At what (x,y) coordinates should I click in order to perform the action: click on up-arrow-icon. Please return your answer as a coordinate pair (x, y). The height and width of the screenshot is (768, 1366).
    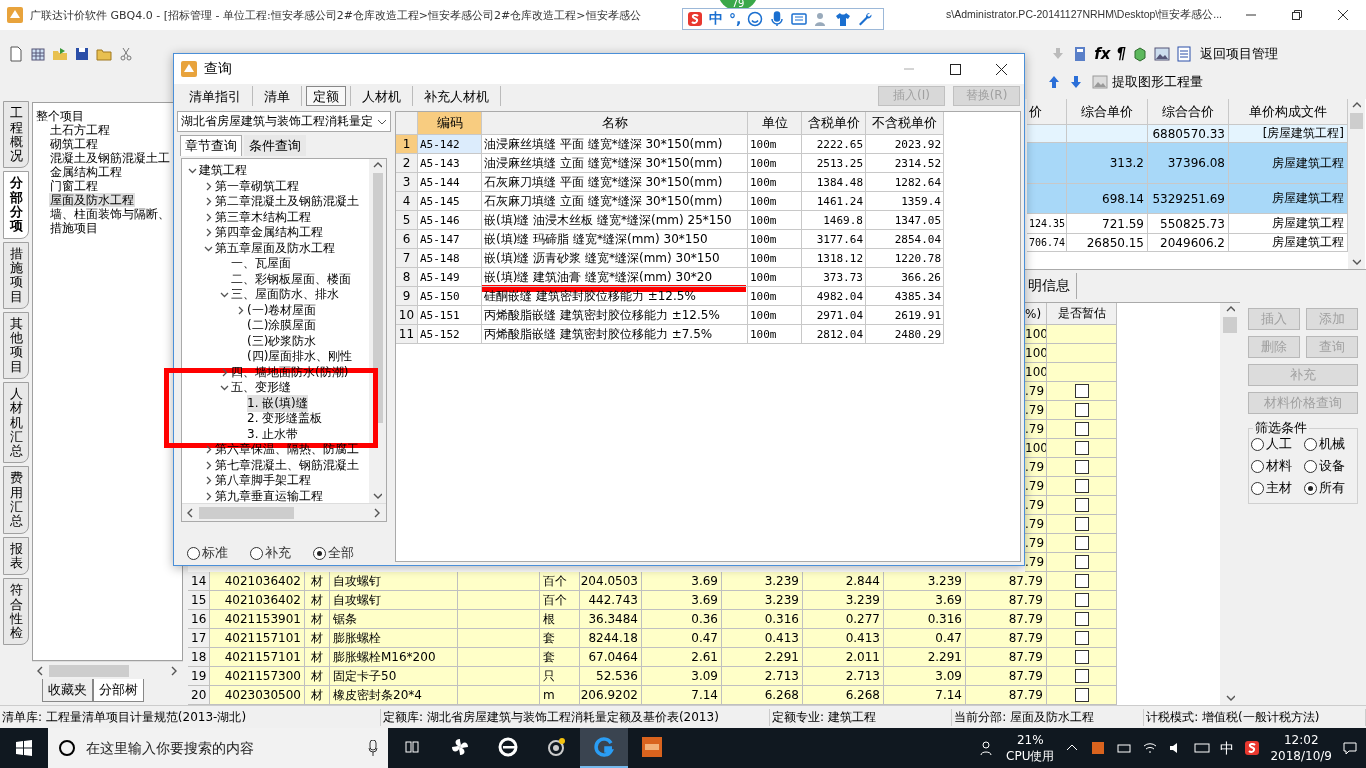
    Looking at the image, I should click on (1054, 82).